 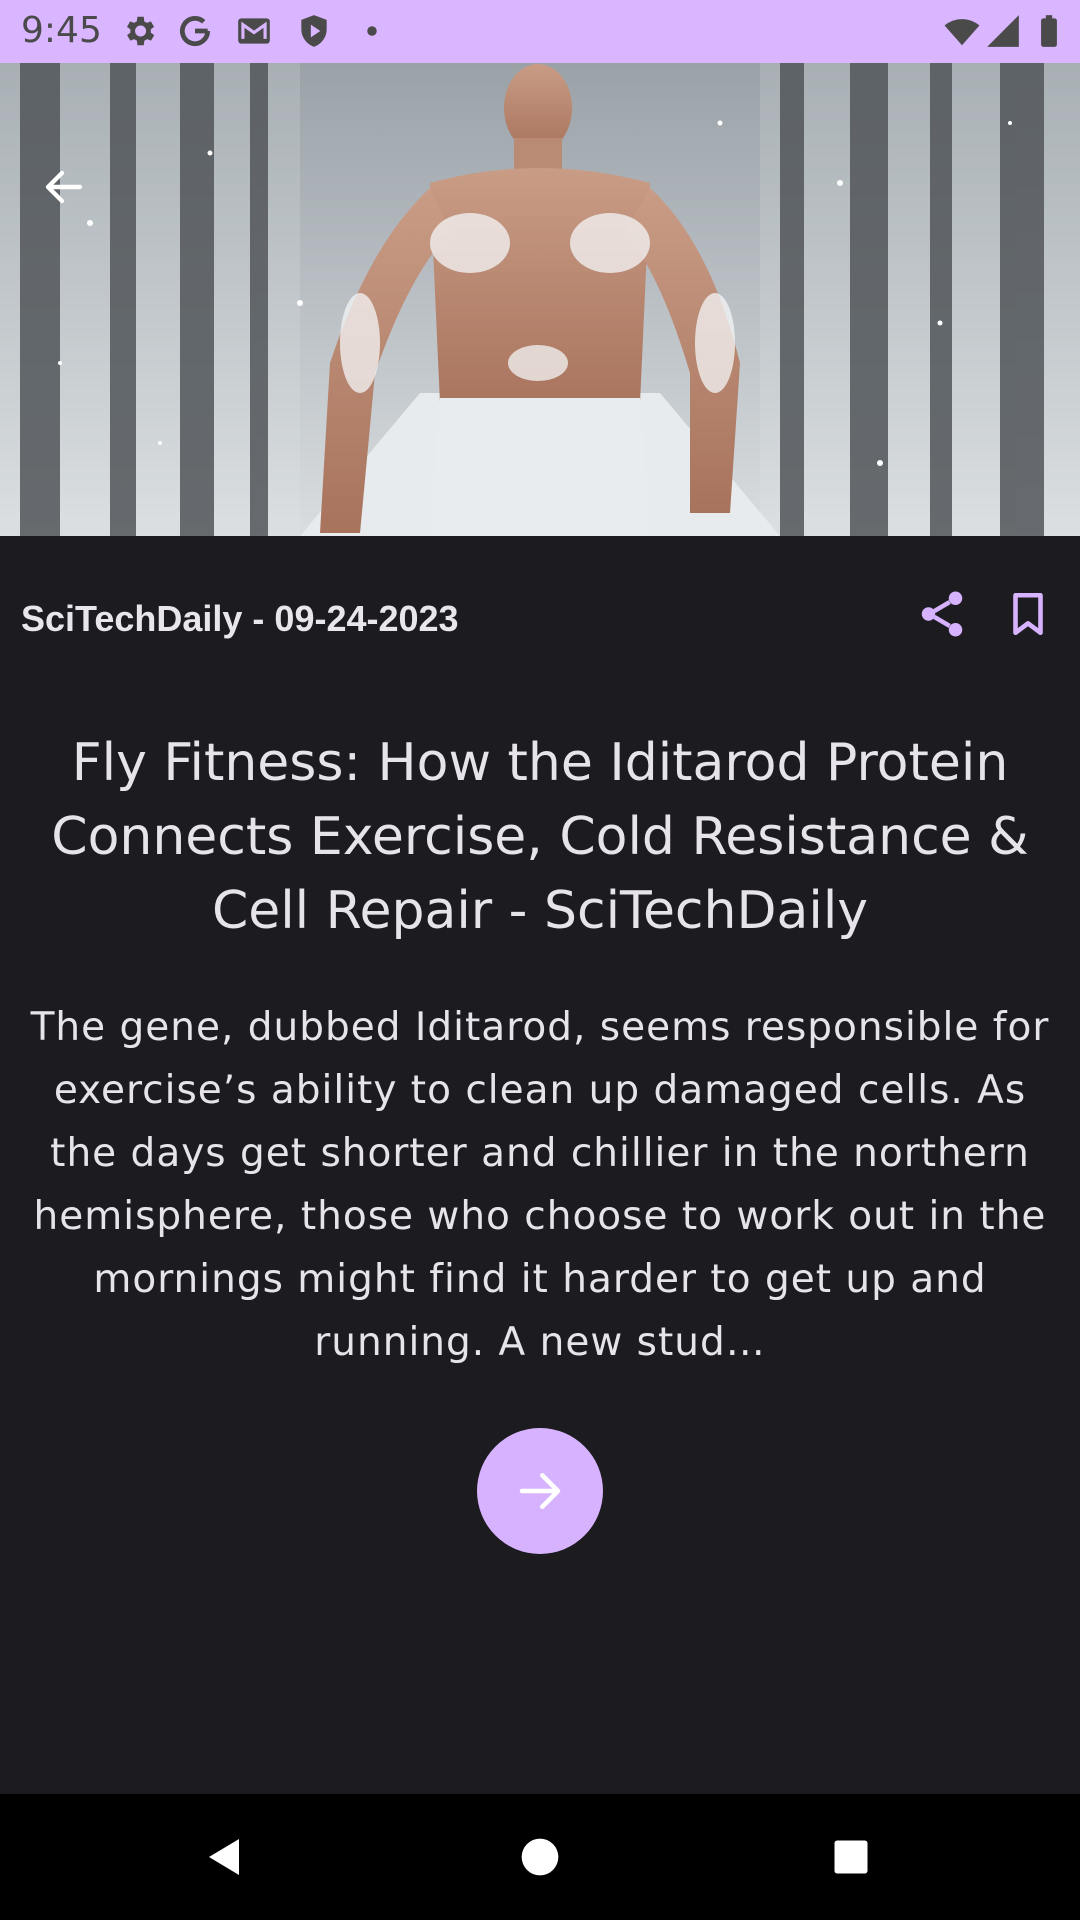 What do you see at coordinates (1003, 31) in the screenshot?
I see `signal-icon` at bounding box center [1003, 31].